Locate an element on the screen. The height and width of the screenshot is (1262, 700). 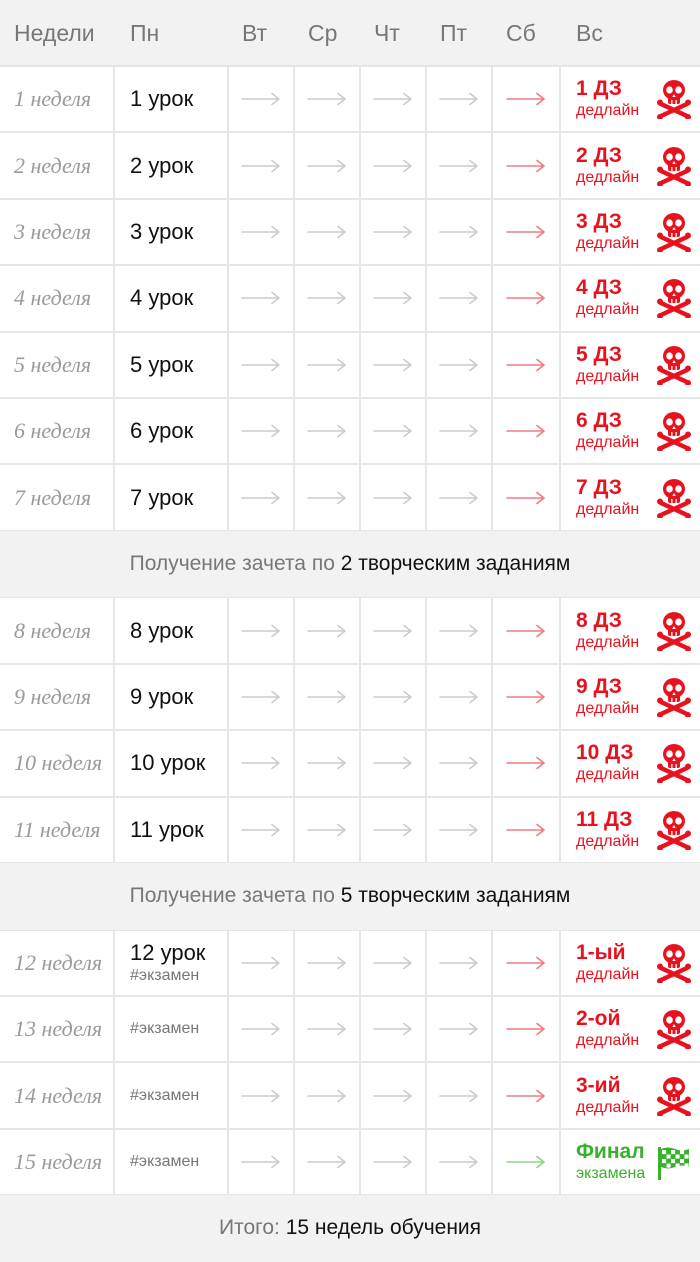
deadline-cell: 10 ДЗ дедлайн is located at coordinates (630, 763).